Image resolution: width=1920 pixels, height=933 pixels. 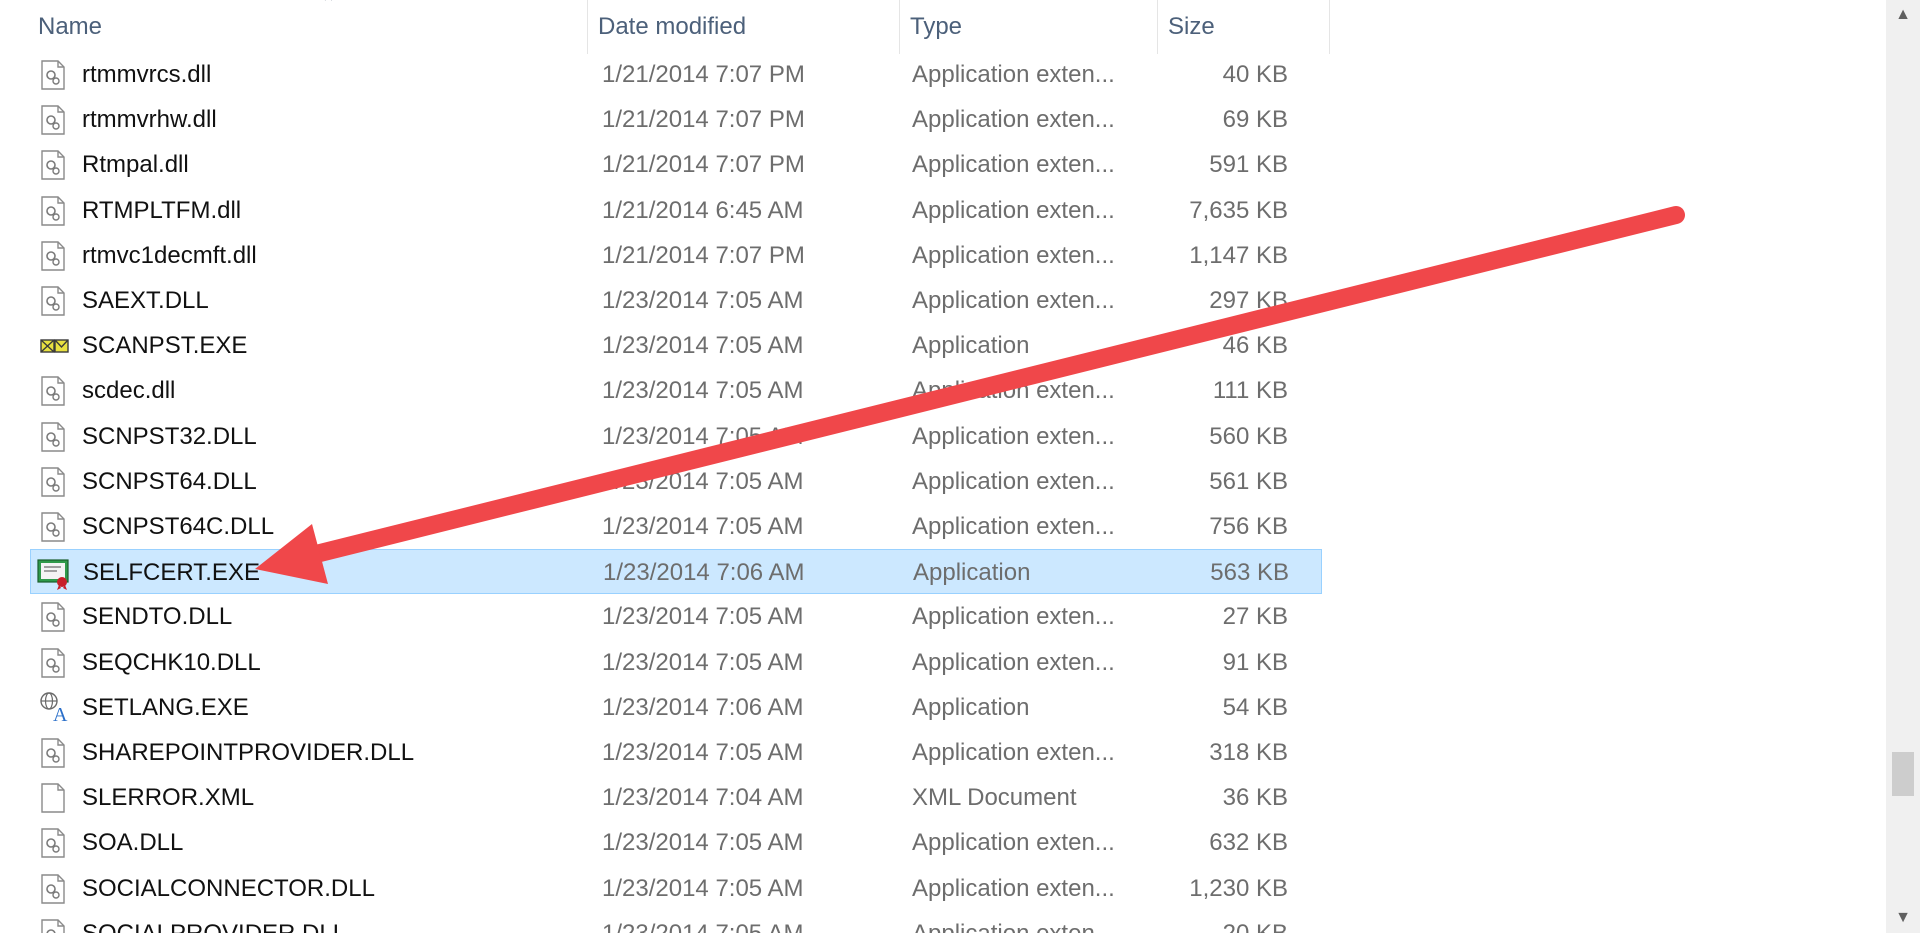 I want to click on file-name: SELFCERT.EXE, so click(x=171, y=572).